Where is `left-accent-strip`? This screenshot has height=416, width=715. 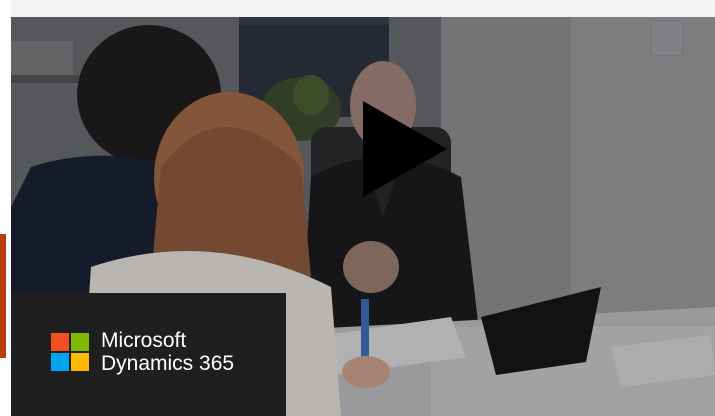 left-accent-strip is located at coordinates (3, 296).